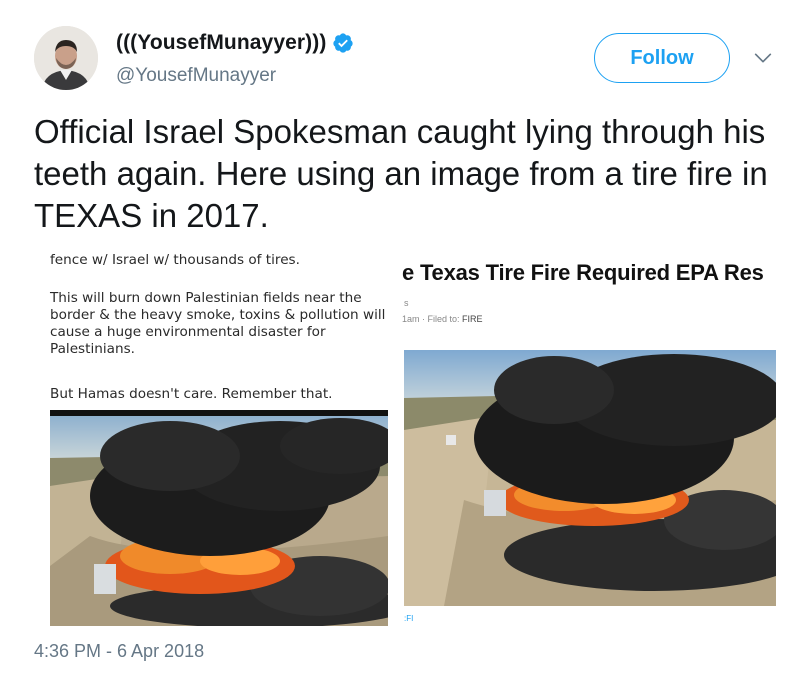 The image size is (800, 674). I want to click on verified-badge-icon, so click(343, 43).